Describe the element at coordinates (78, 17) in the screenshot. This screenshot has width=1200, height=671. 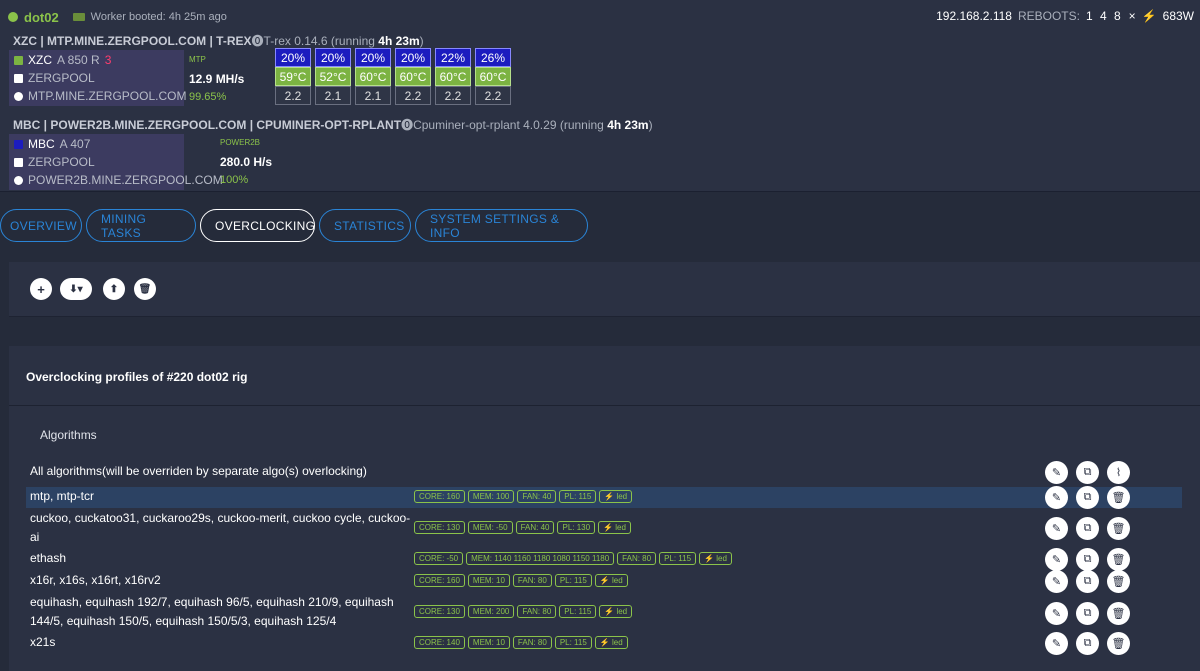
I see `gpu-icon` at that location.